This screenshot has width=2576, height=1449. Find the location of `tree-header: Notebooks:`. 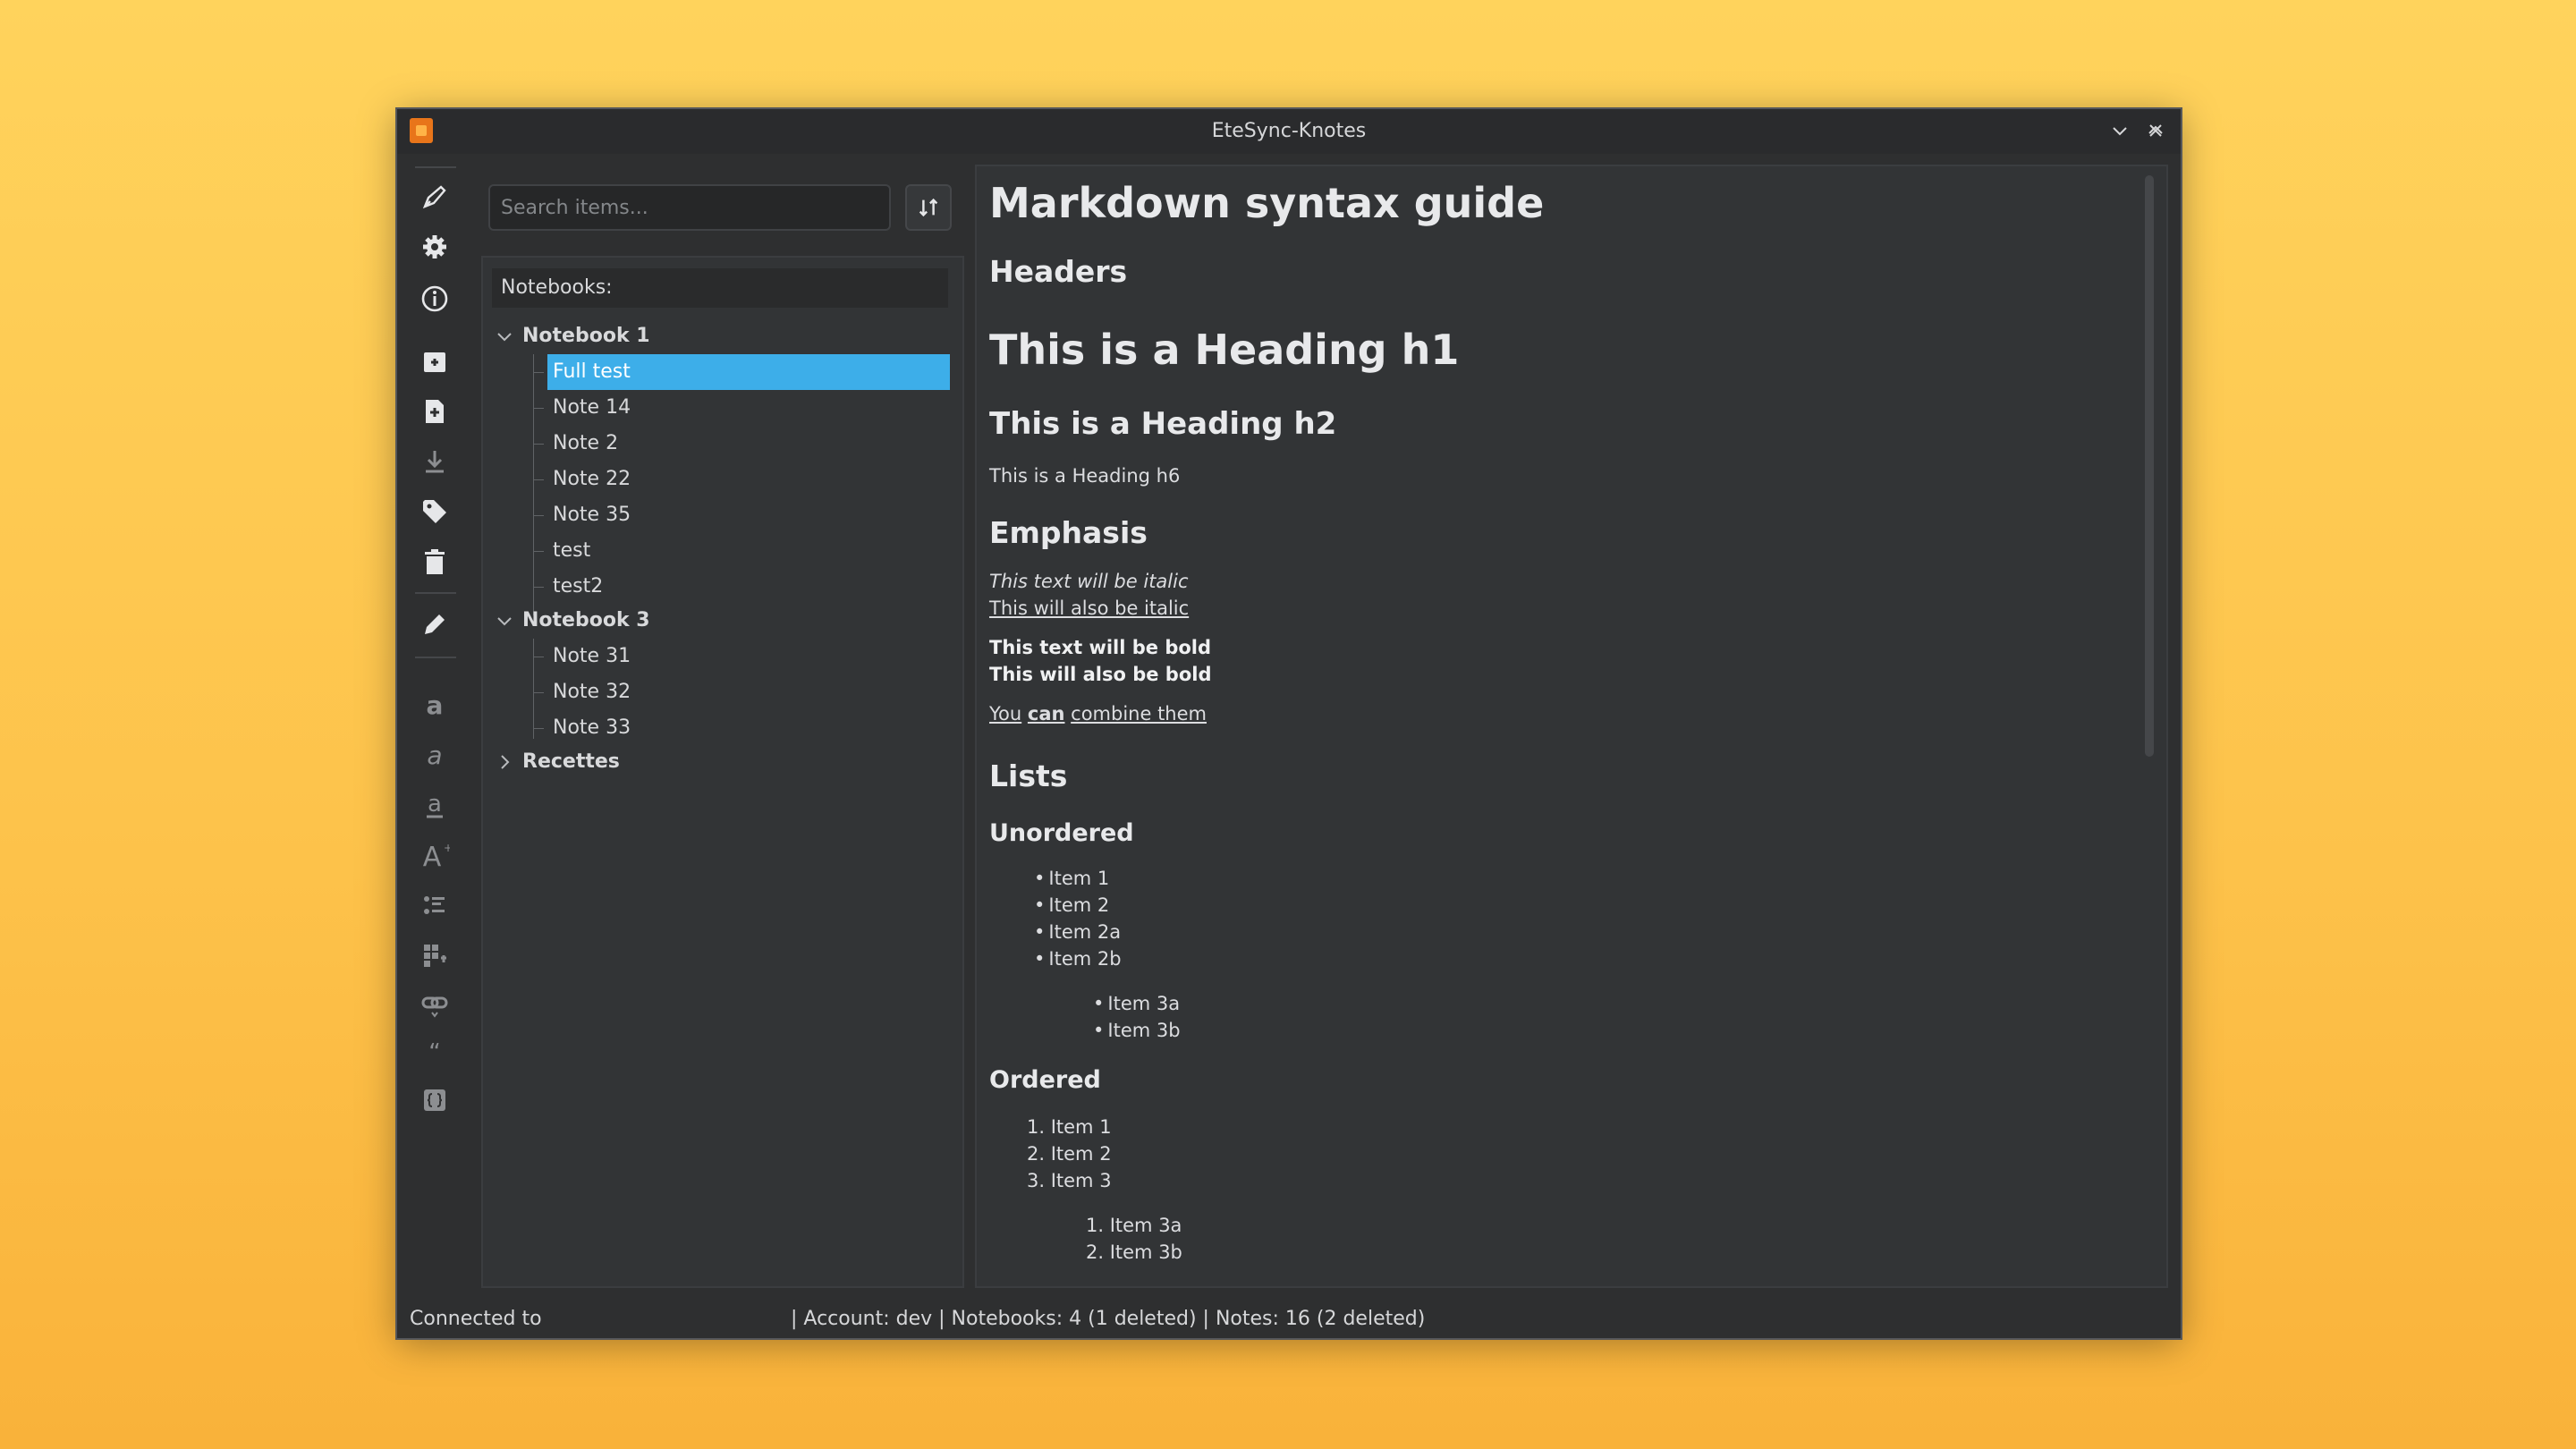

tree-header: Notebooks: is located at coordinates (720, 288).